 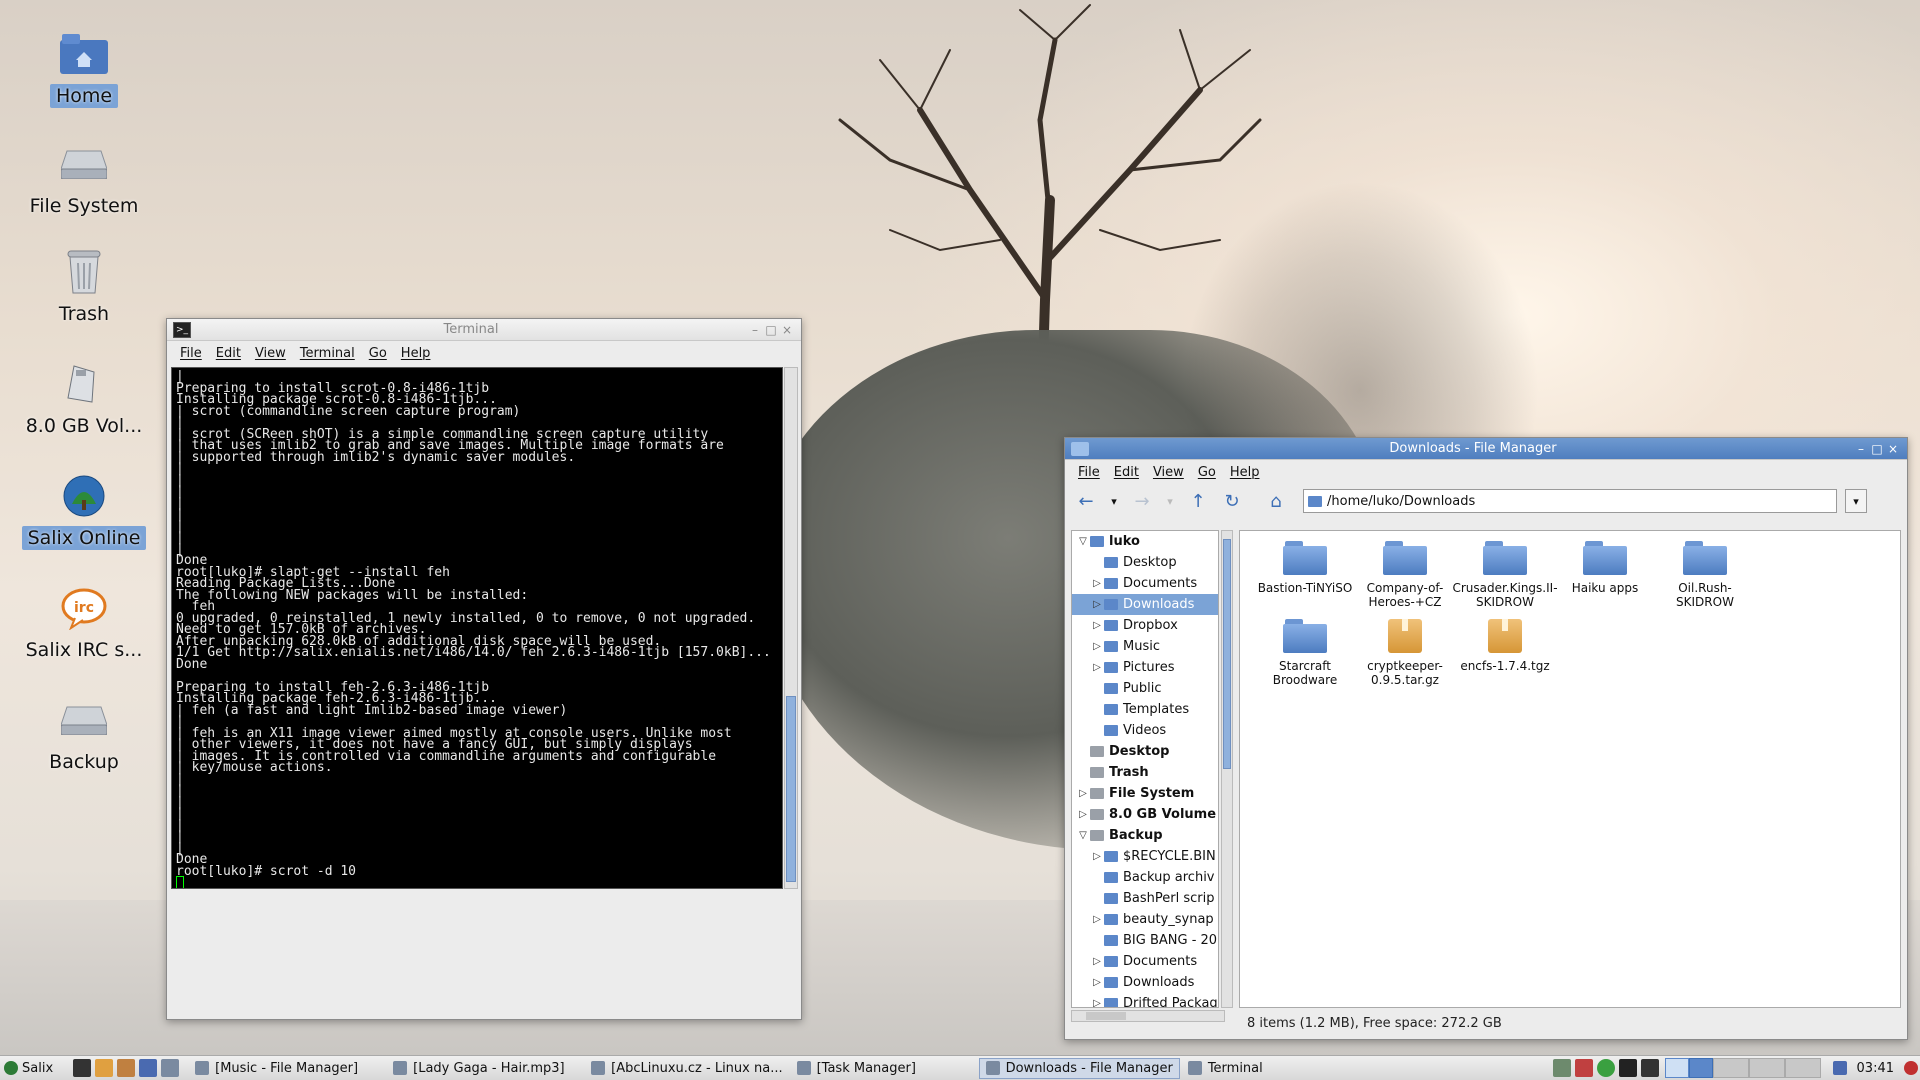 I want to click on back-history-chevron-icon: ▾, so click(x=1114, y=501).